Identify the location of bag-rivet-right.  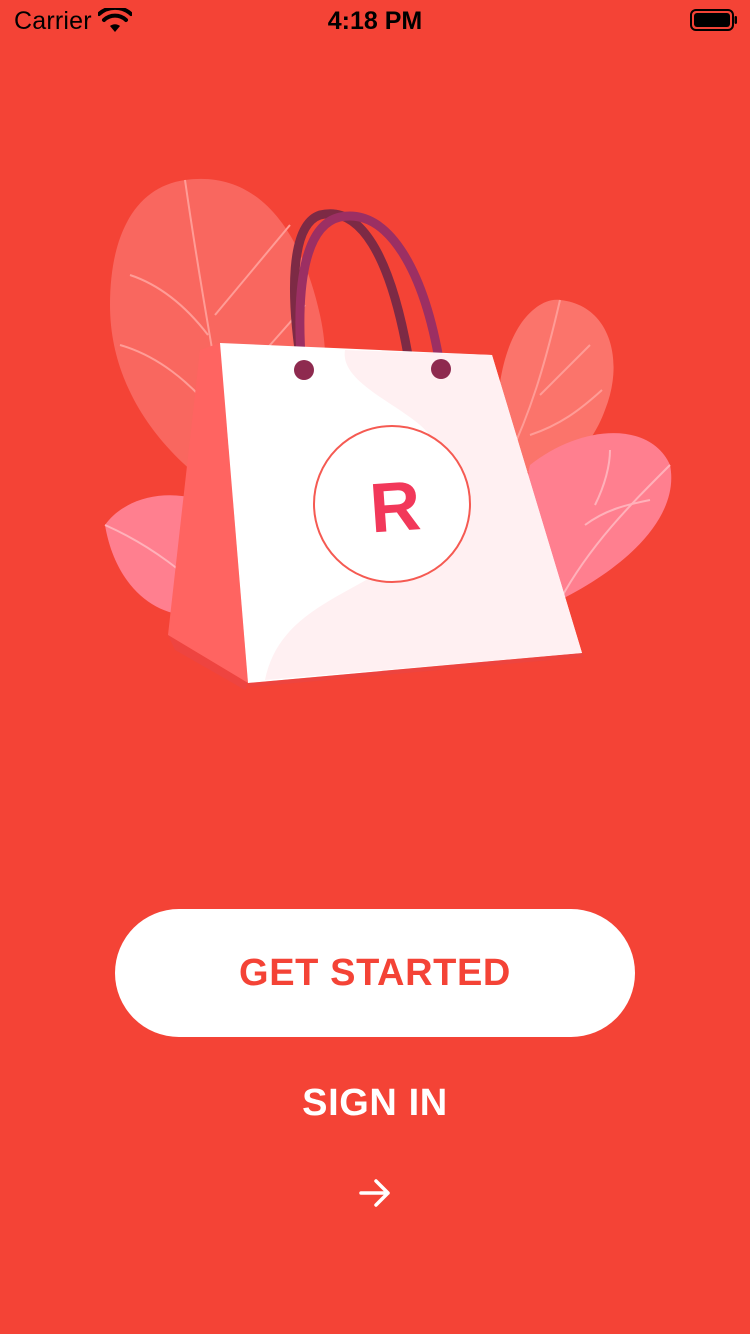
(441, 369).